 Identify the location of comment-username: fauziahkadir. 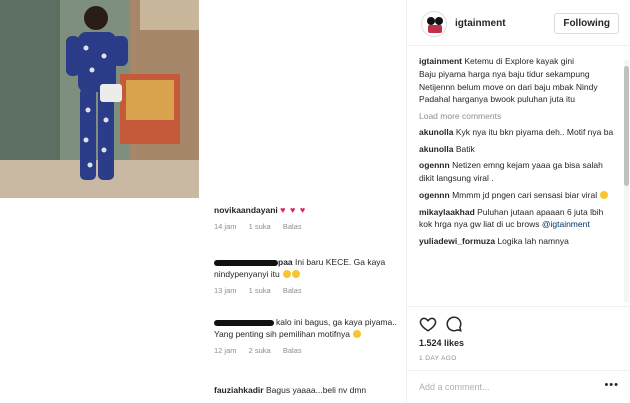
(239, 390).